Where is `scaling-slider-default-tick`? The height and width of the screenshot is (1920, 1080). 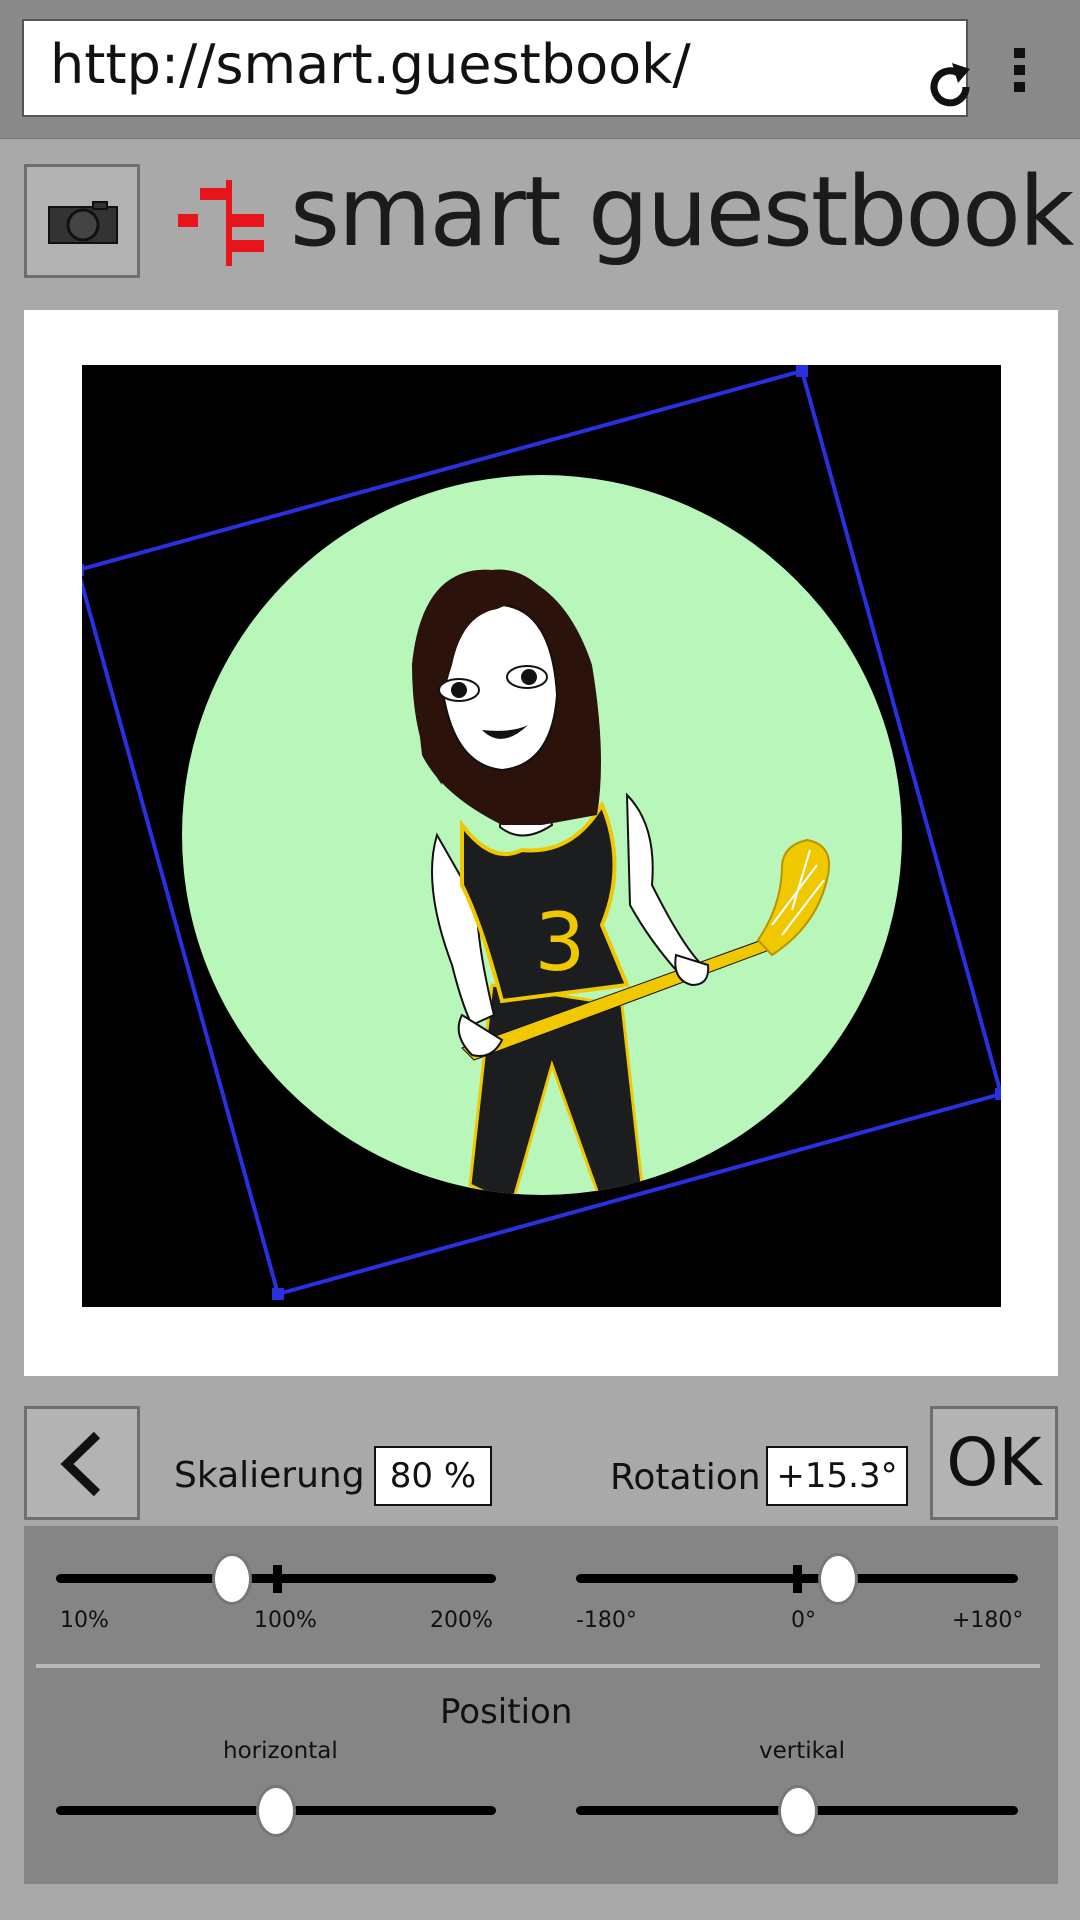
scaling-slider-default-tick is located at coordinates (277, 1579).